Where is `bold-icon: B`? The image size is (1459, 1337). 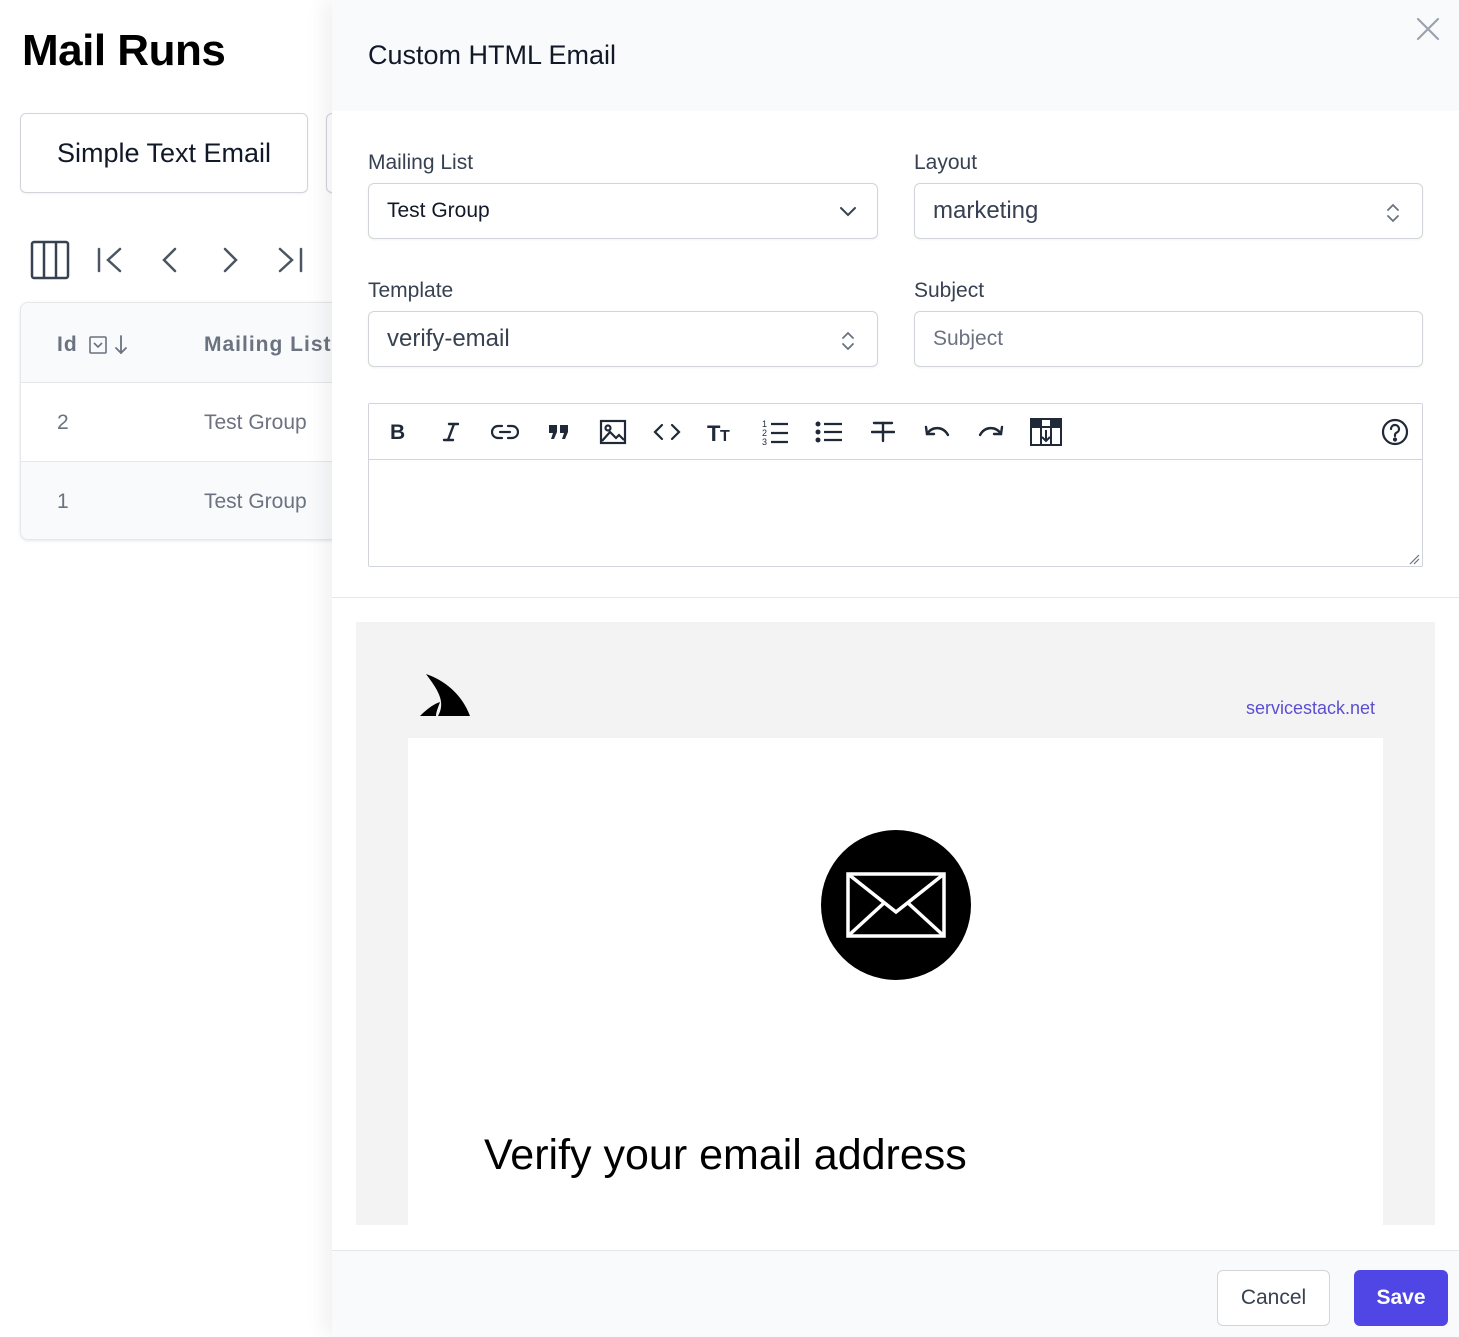
bold-icon: B is located at coordinates (397, 432).